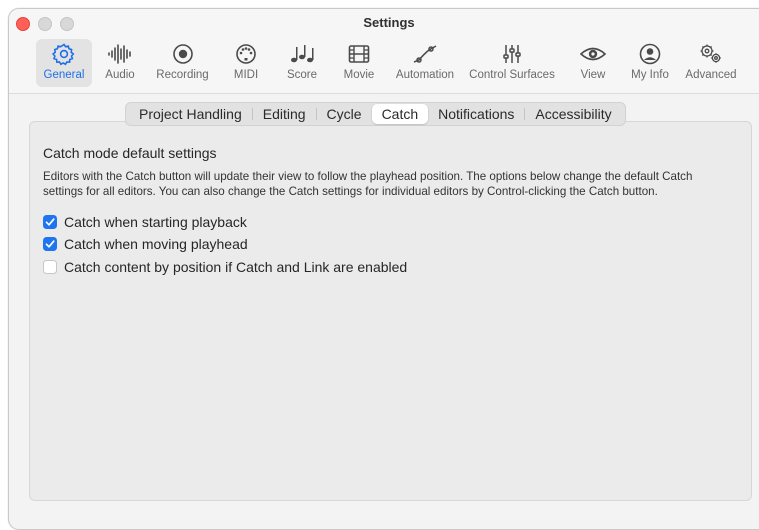 This screenshot has width=759, height=530. I want to click on toolbar-item-audio: Audio, so click(120, 63).